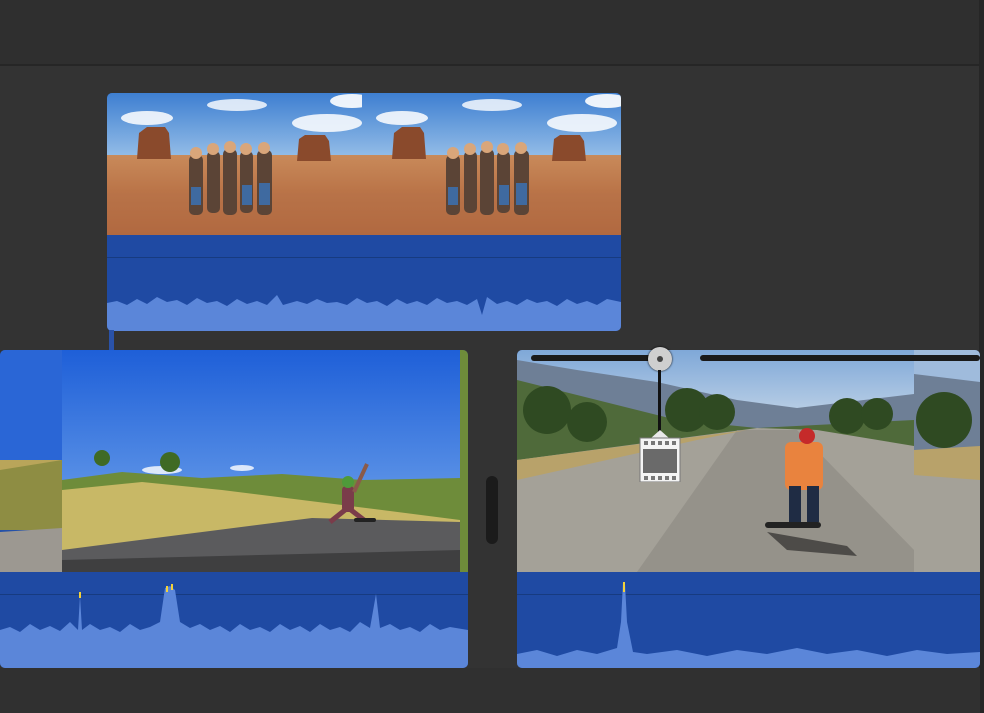 The image size is (984, 713). Describe the element at coordinates (660, 359) in the screenshot. I see `skimmer-icon` at that location.